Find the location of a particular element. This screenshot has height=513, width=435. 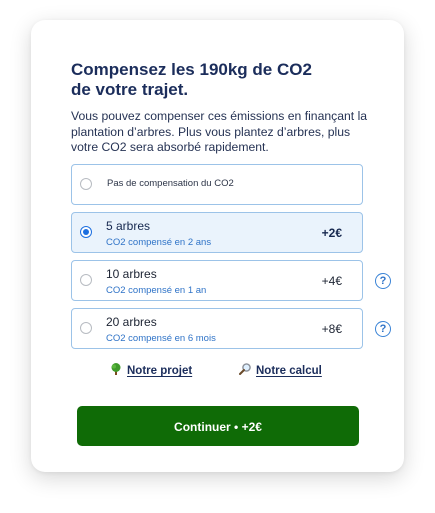

radio-5-trees is located at coordinates (86, 232).